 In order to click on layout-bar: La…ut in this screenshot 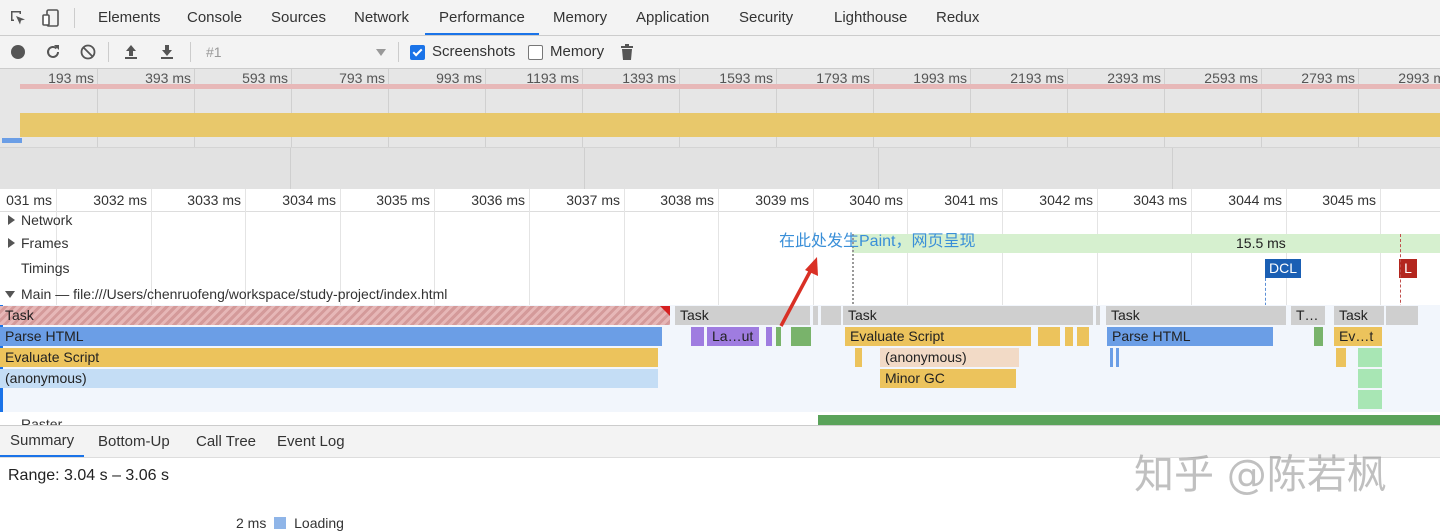, I will do `click(733, 336)`.